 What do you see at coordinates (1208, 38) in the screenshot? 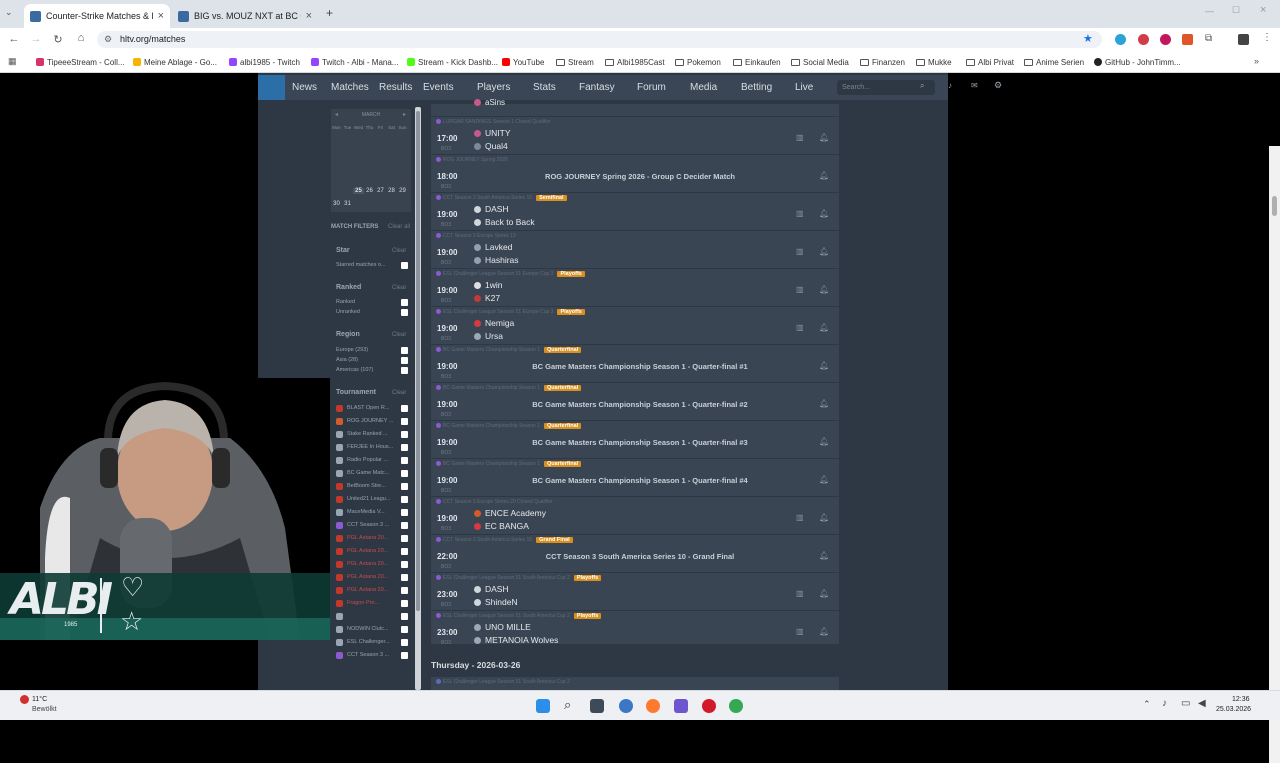
I see `extensions-puzzle-icon: ⧉` at bounding box center [1208, 38].